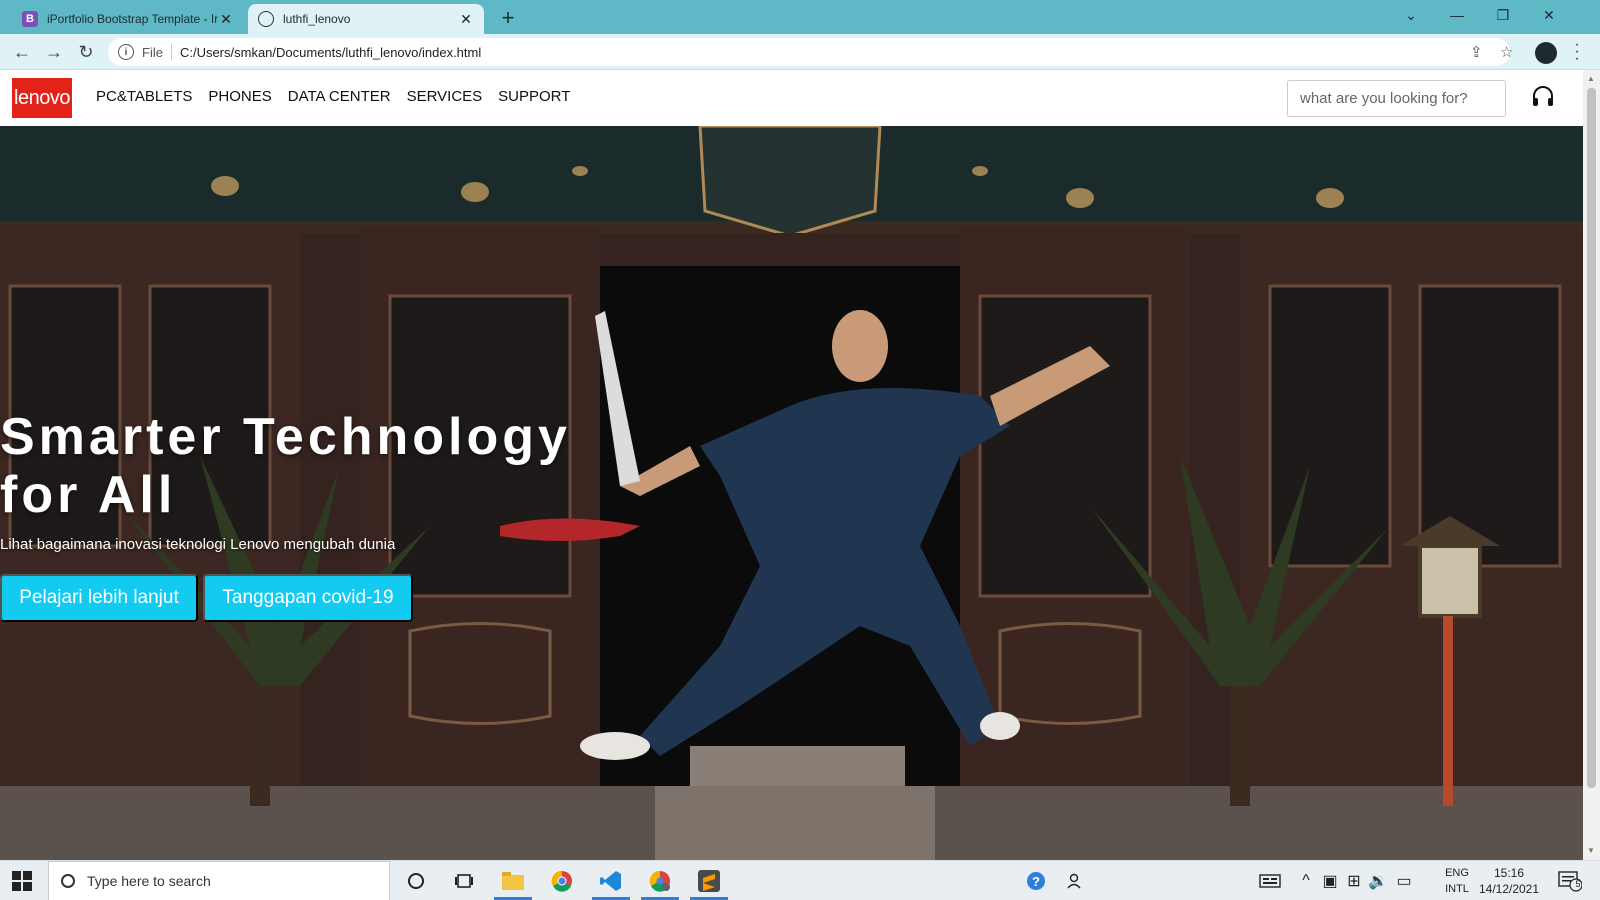 This screenshot has height=900, width=1600. Describe the element at coordinates (1076, 881) in the screenshot. I see `people-icon` at that location.